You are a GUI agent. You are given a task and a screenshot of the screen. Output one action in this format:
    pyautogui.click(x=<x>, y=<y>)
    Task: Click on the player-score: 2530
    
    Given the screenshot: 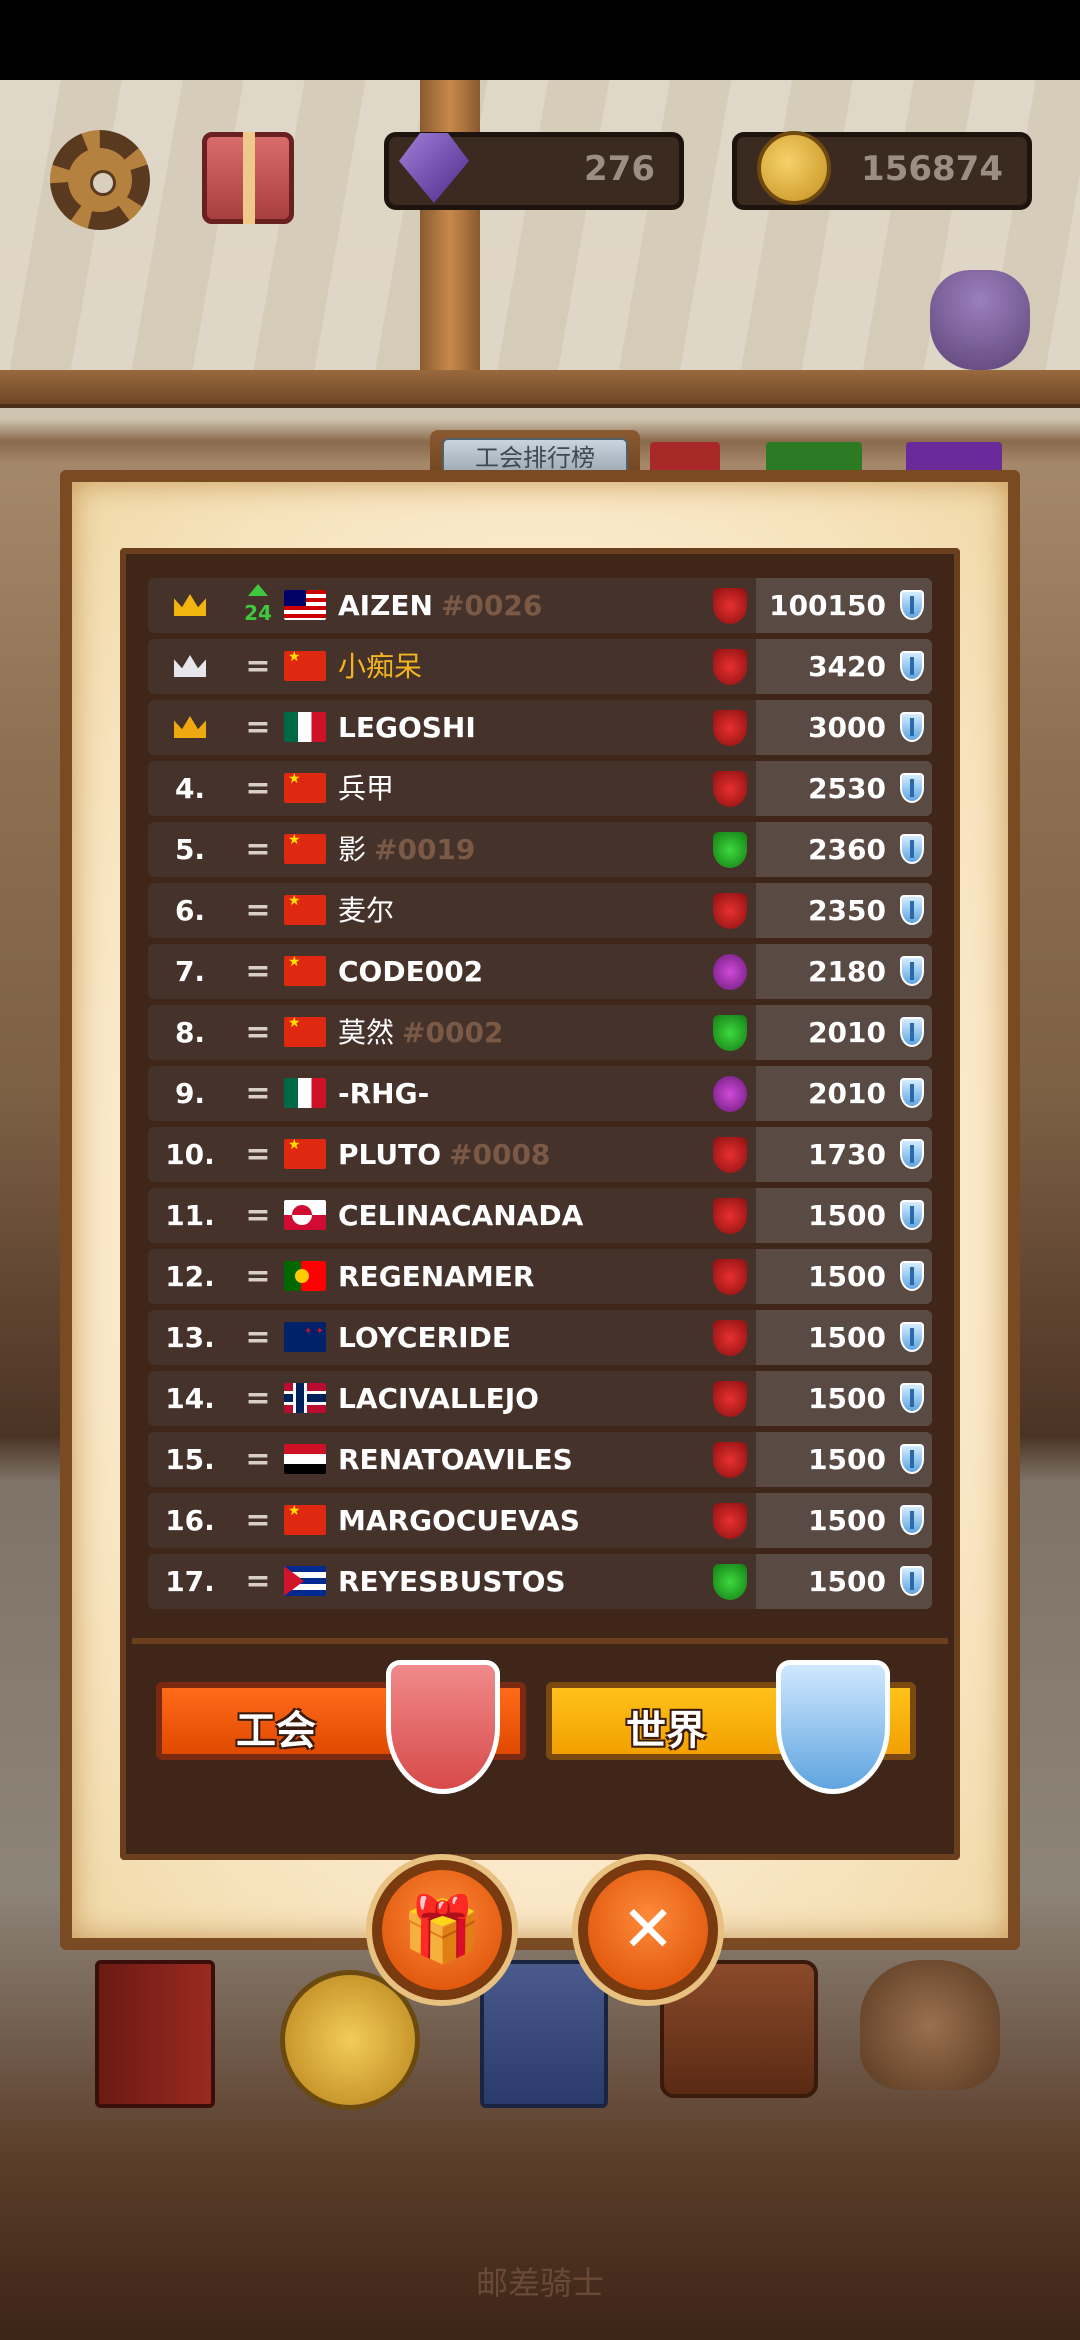 What is the action you would take?
    pyautogui.click(x=847, y=788)
    